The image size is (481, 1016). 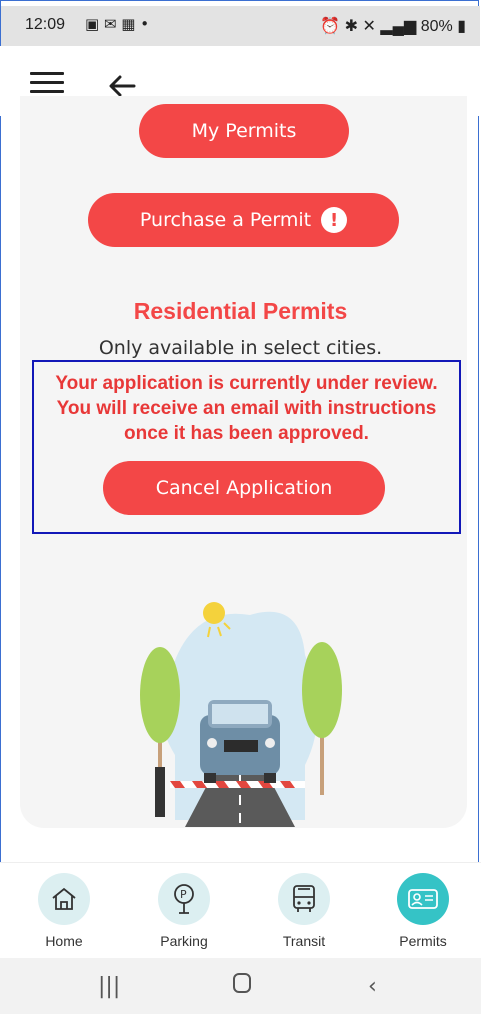 I want to click on my-permits-button: My Permits, so click(x=244, y=131).